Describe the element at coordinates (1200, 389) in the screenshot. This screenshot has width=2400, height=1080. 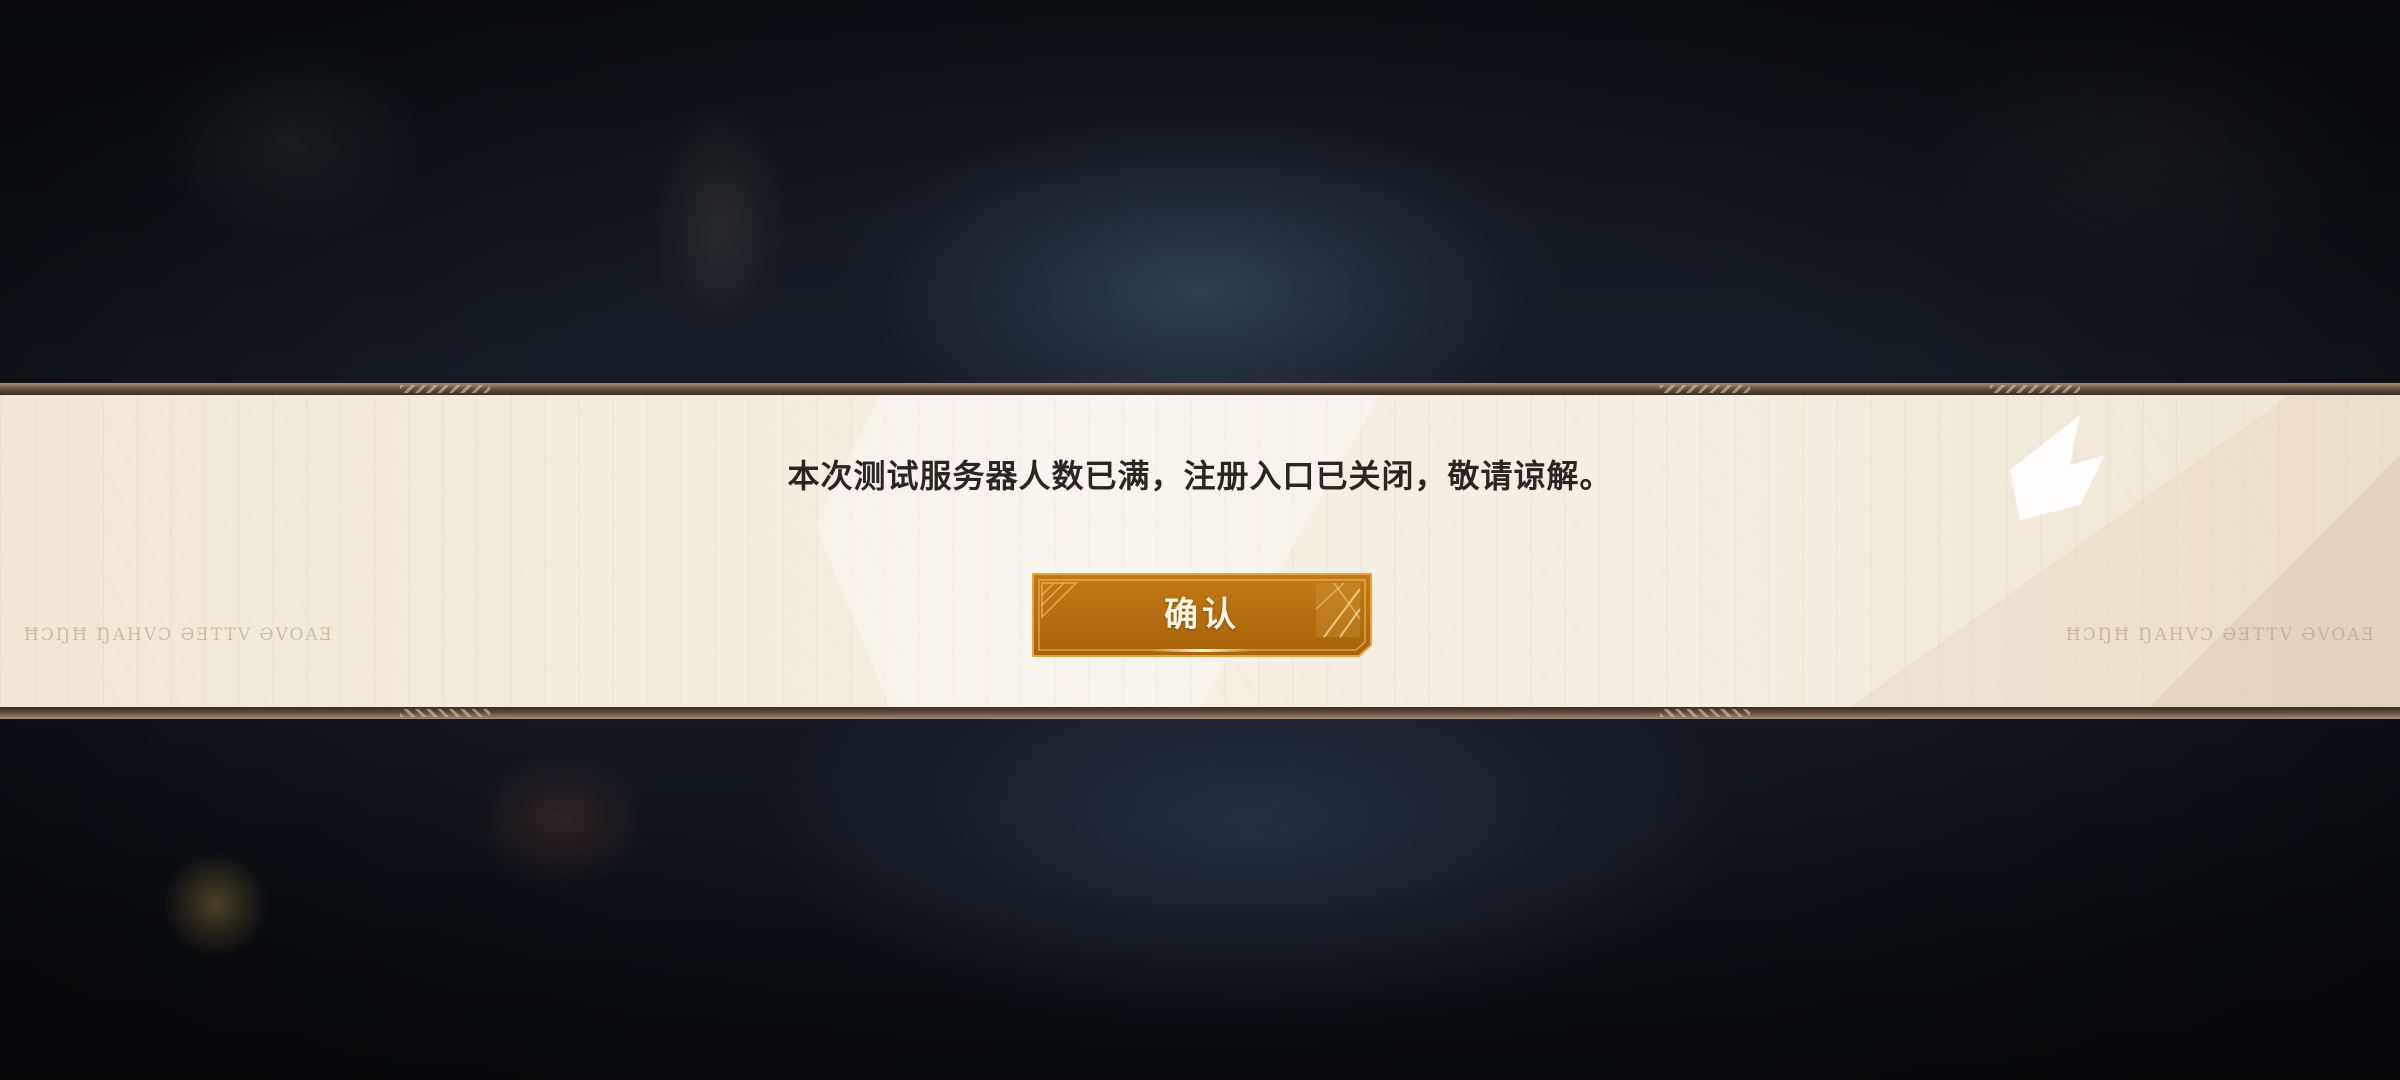
I see `banner-top-border` at that location.